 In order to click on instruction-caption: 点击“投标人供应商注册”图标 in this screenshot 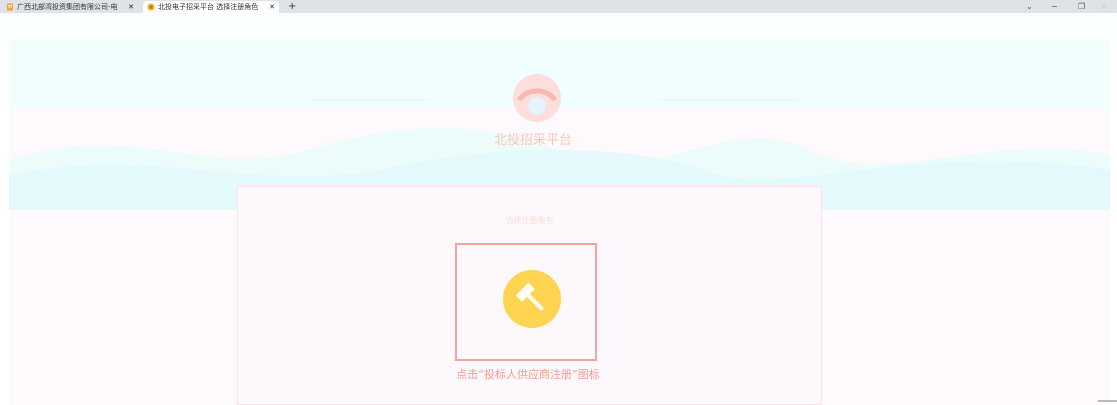, I will do `click(528, 374)`.